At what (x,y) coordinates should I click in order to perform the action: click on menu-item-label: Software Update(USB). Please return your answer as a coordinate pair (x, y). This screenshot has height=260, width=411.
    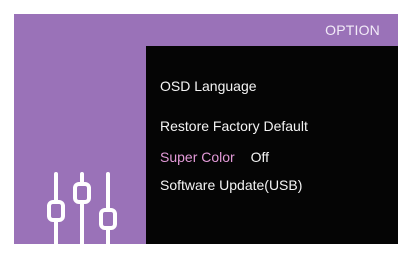
    Looking at the image, I should click on (231, 185).